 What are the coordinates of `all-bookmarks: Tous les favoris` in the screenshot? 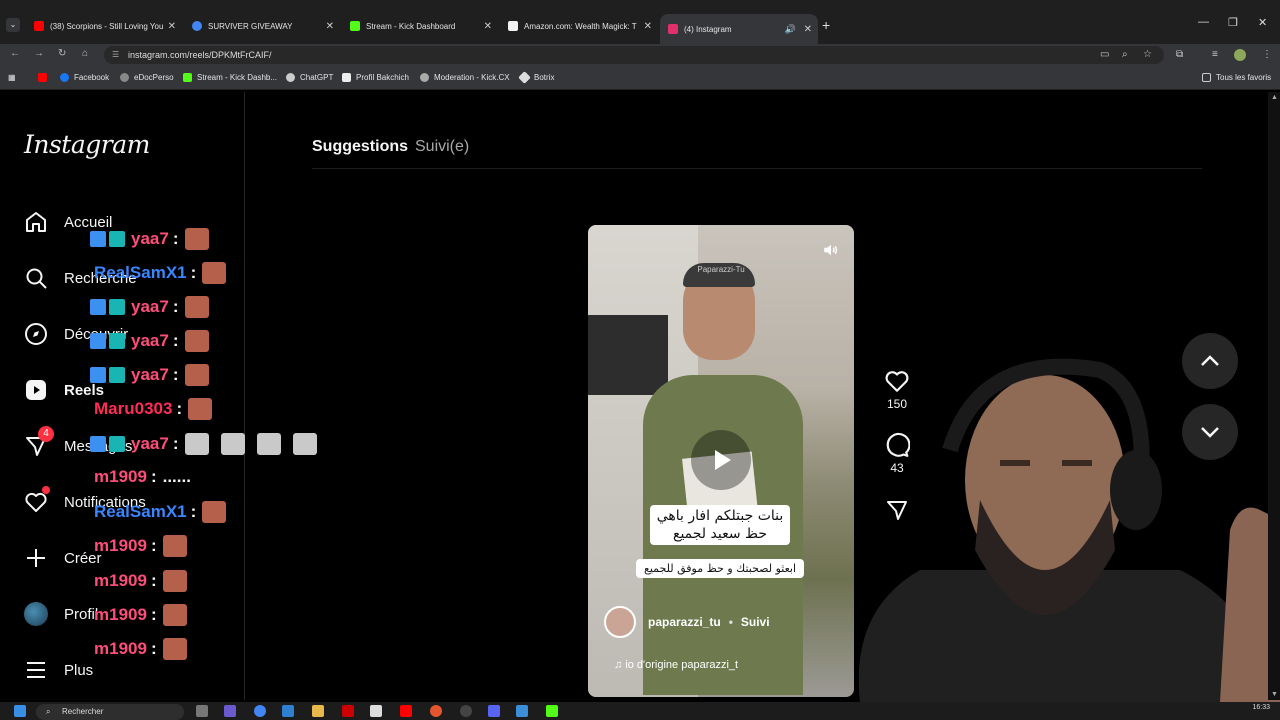 It's located at (1236, 77).